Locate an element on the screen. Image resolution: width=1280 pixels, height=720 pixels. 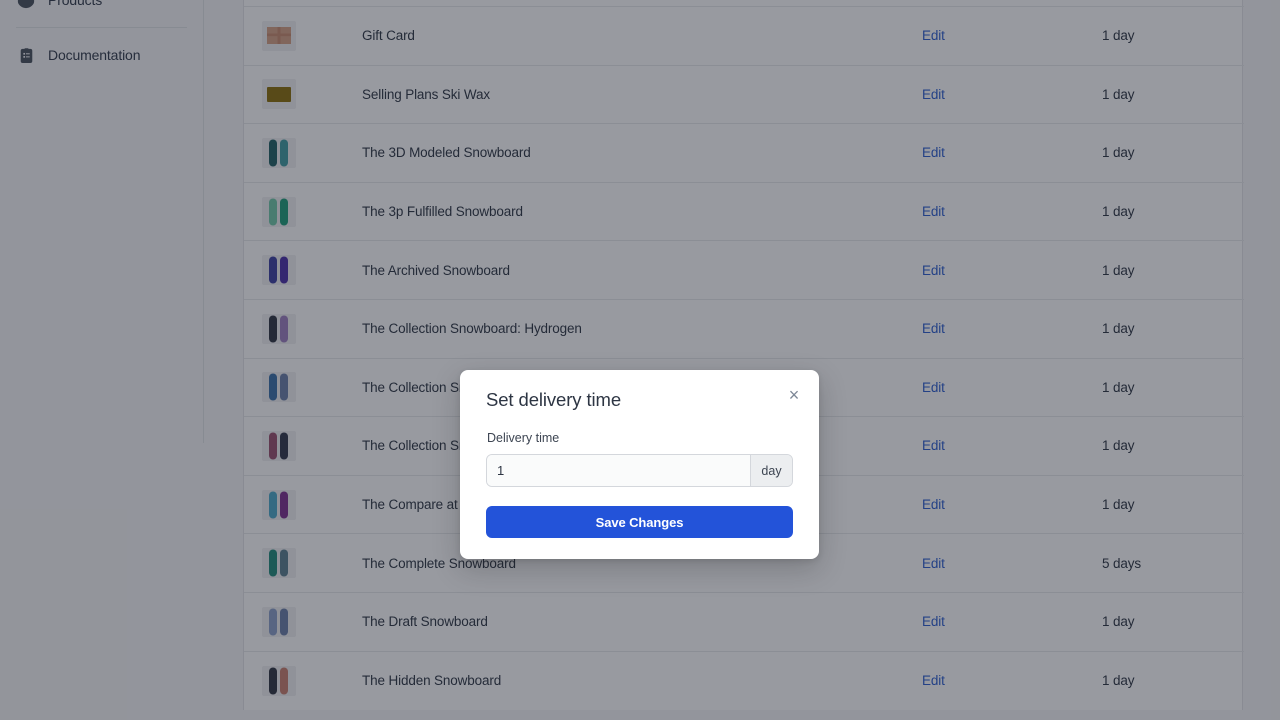
delivery-time-input is located at coordinates (618, 470).